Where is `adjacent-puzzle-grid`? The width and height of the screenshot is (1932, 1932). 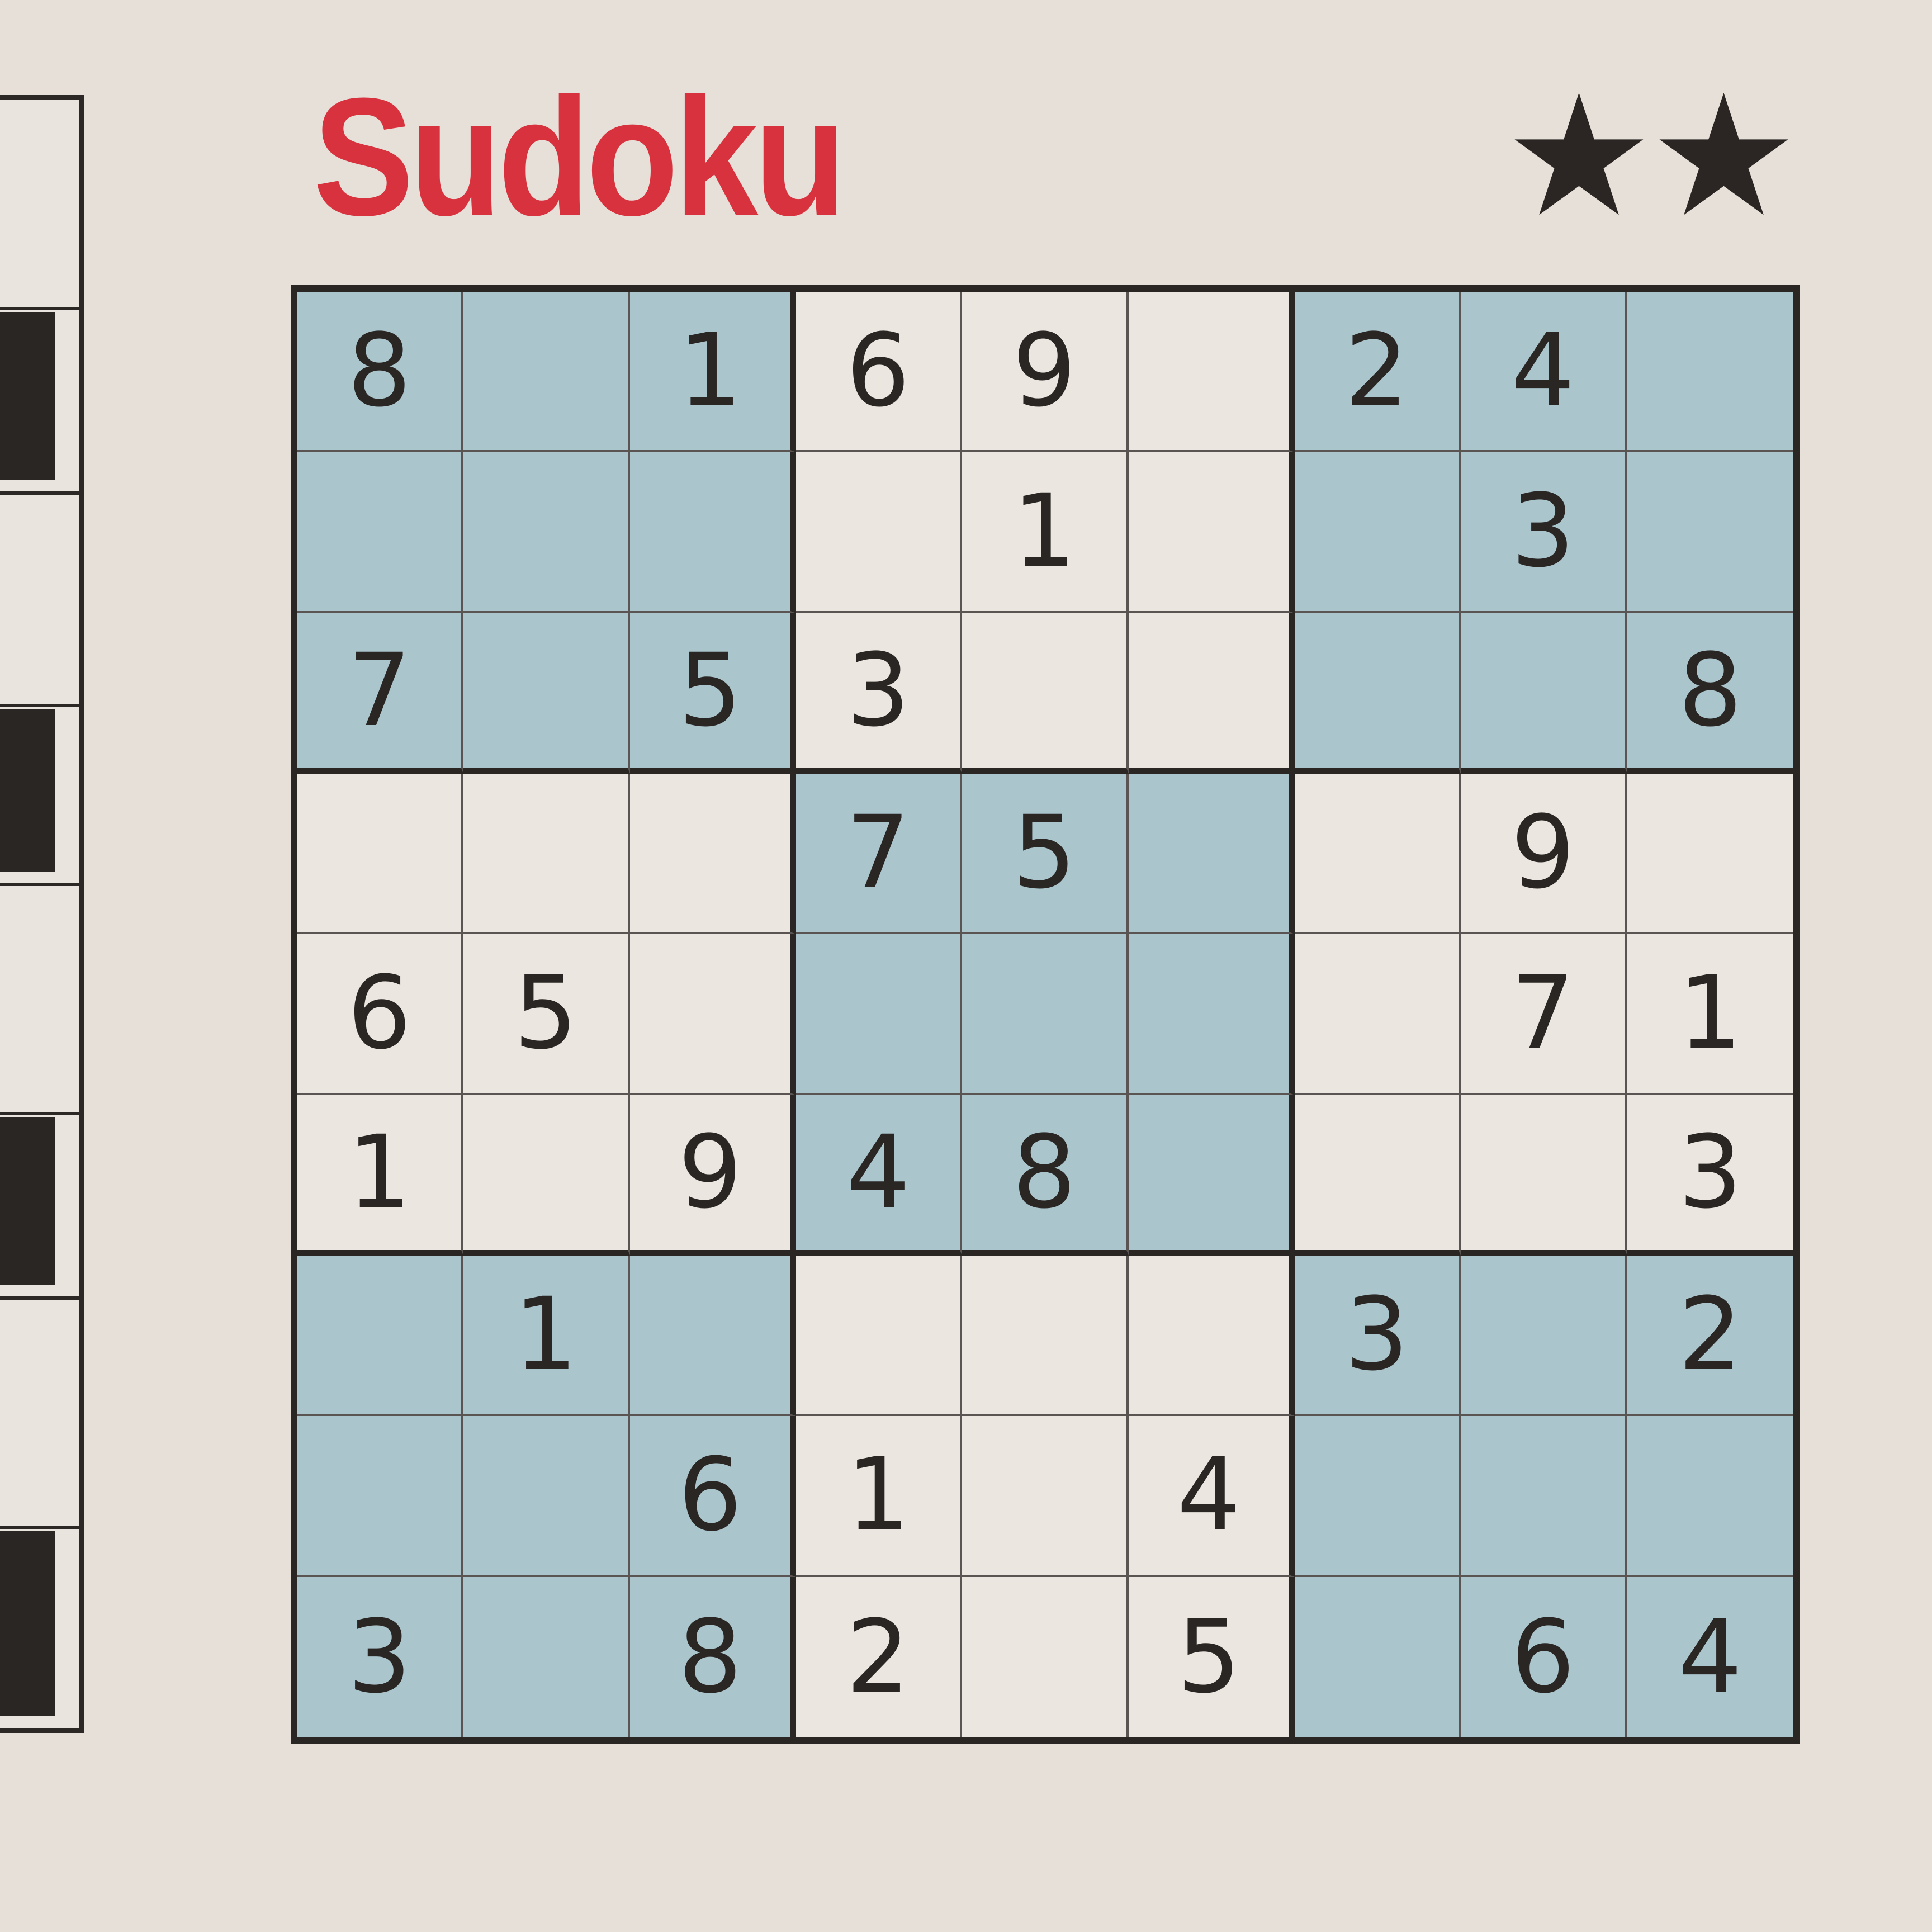
adjacent-puzzle-grid is located at coordinates (42, 914).